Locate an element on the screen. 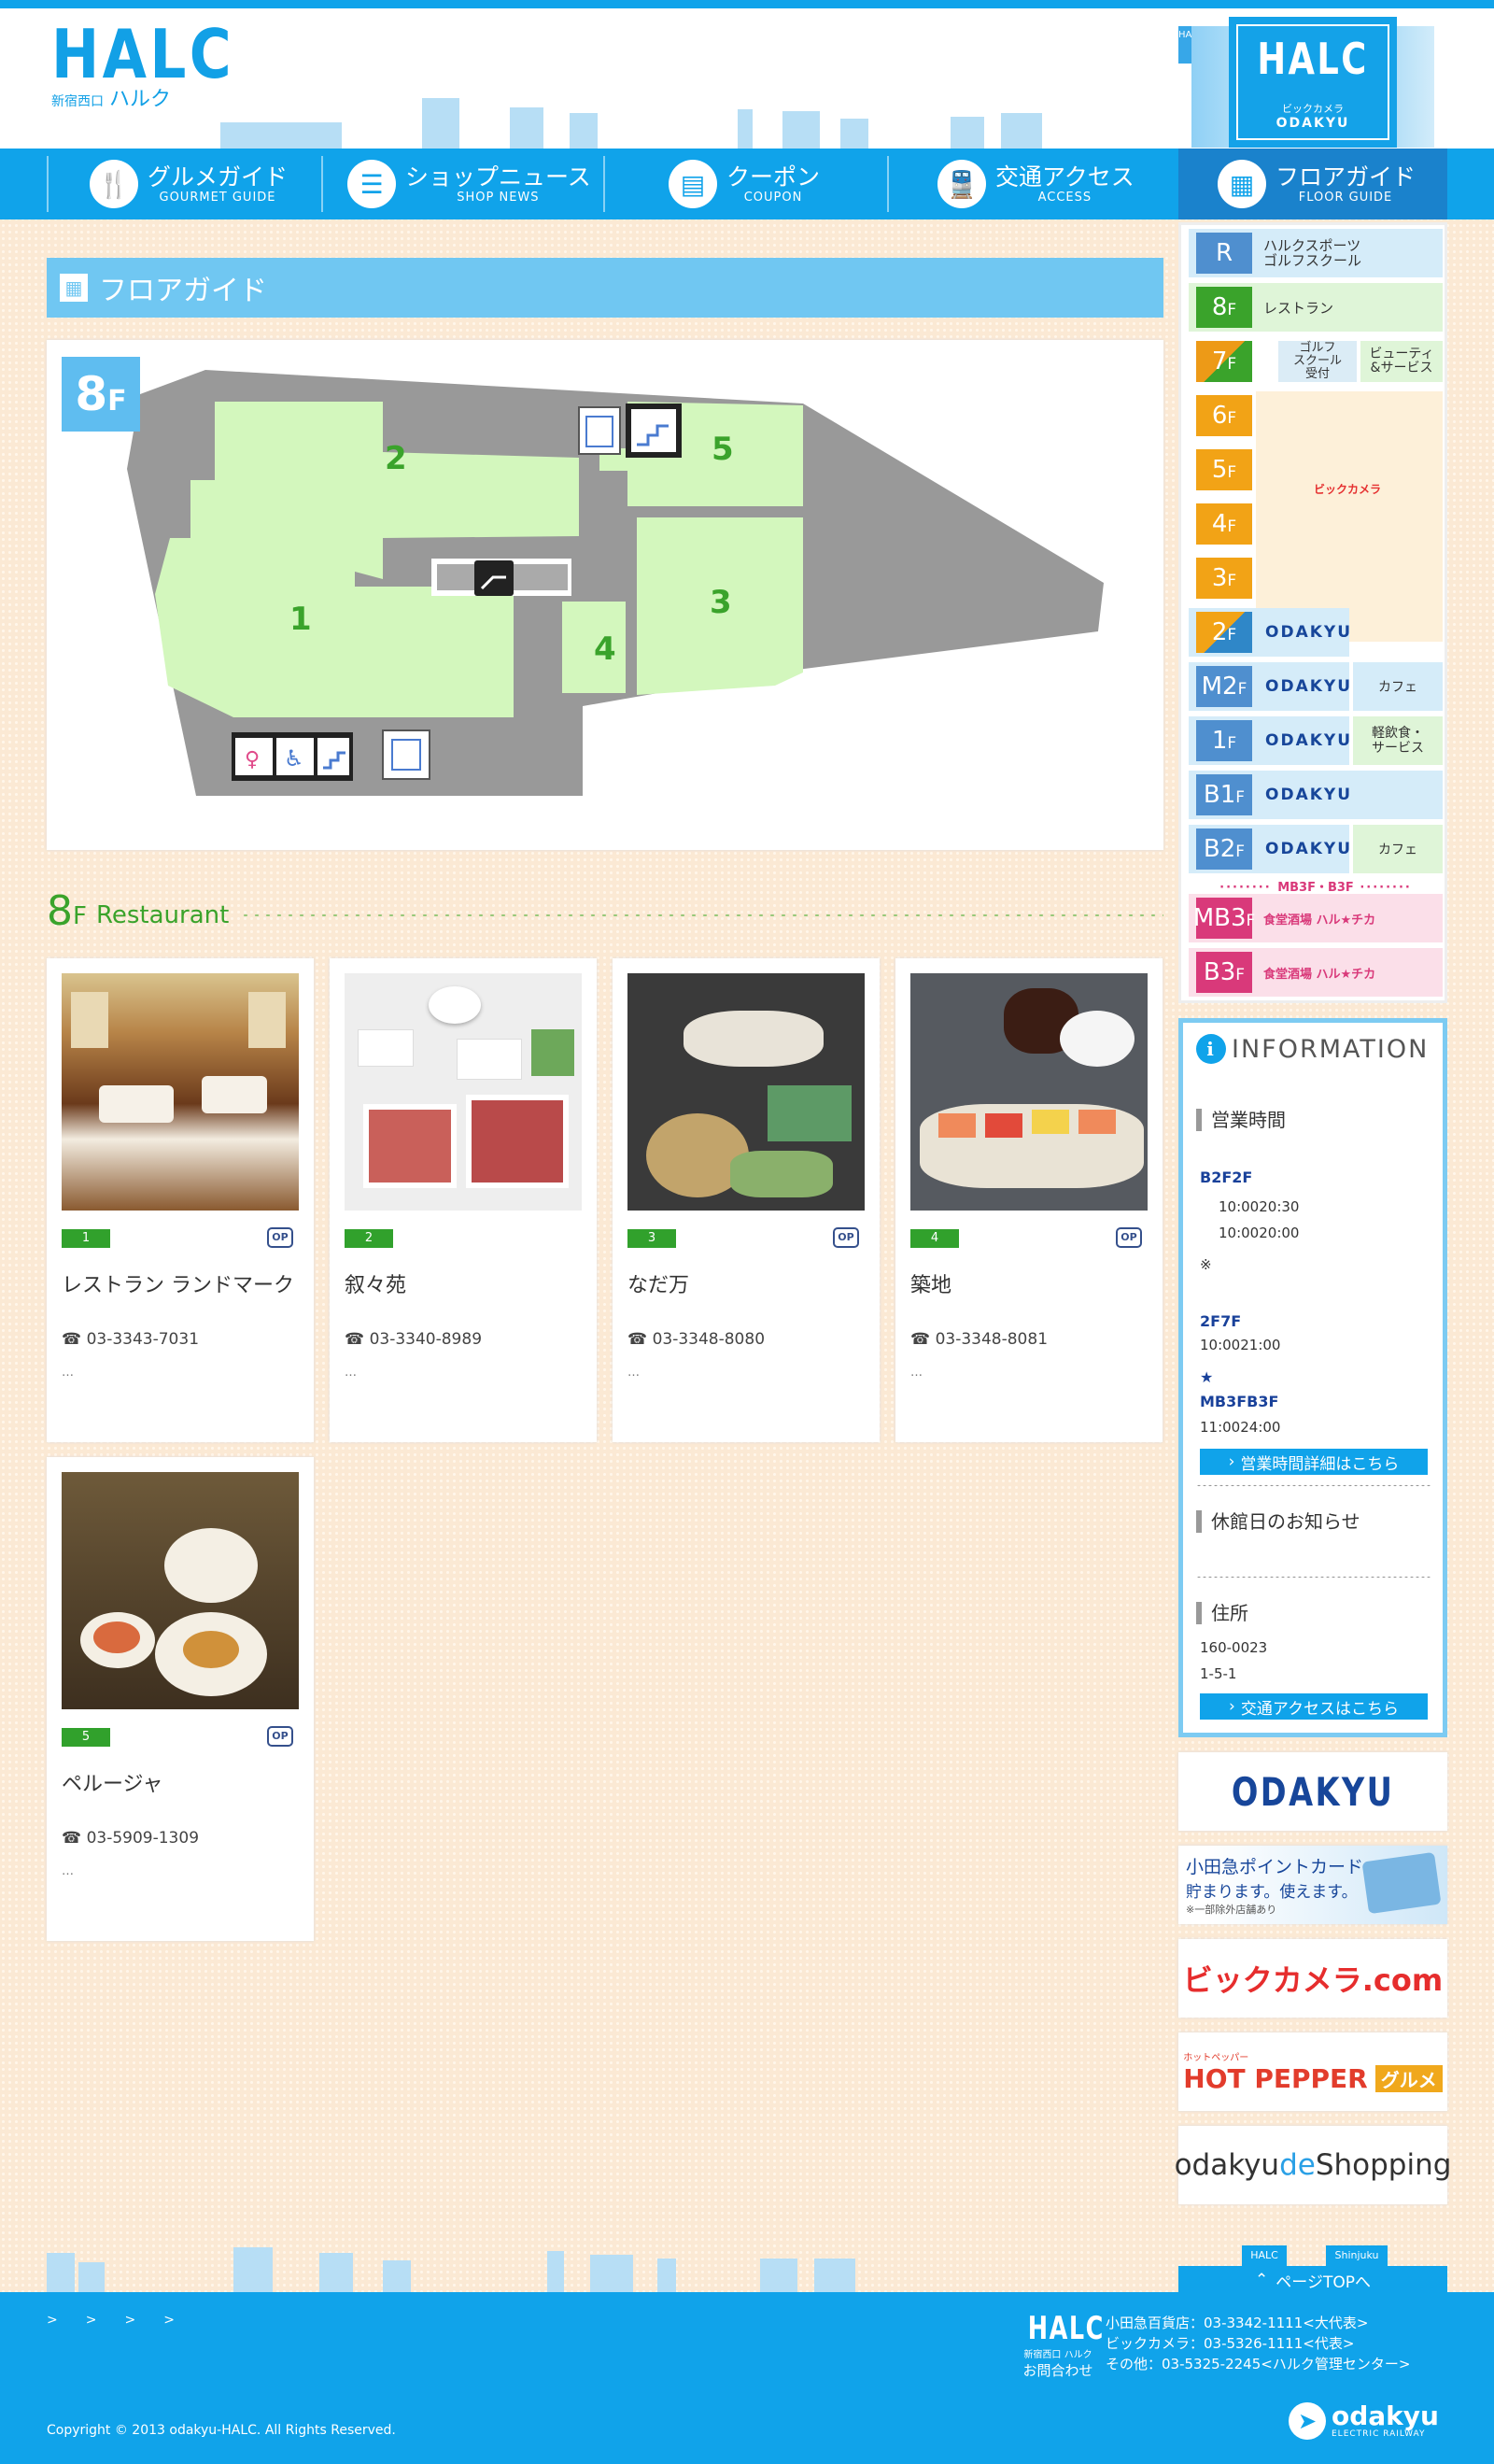  nav-coupon: ▤ クーポン COUPON is located at coordinates (744, 184).